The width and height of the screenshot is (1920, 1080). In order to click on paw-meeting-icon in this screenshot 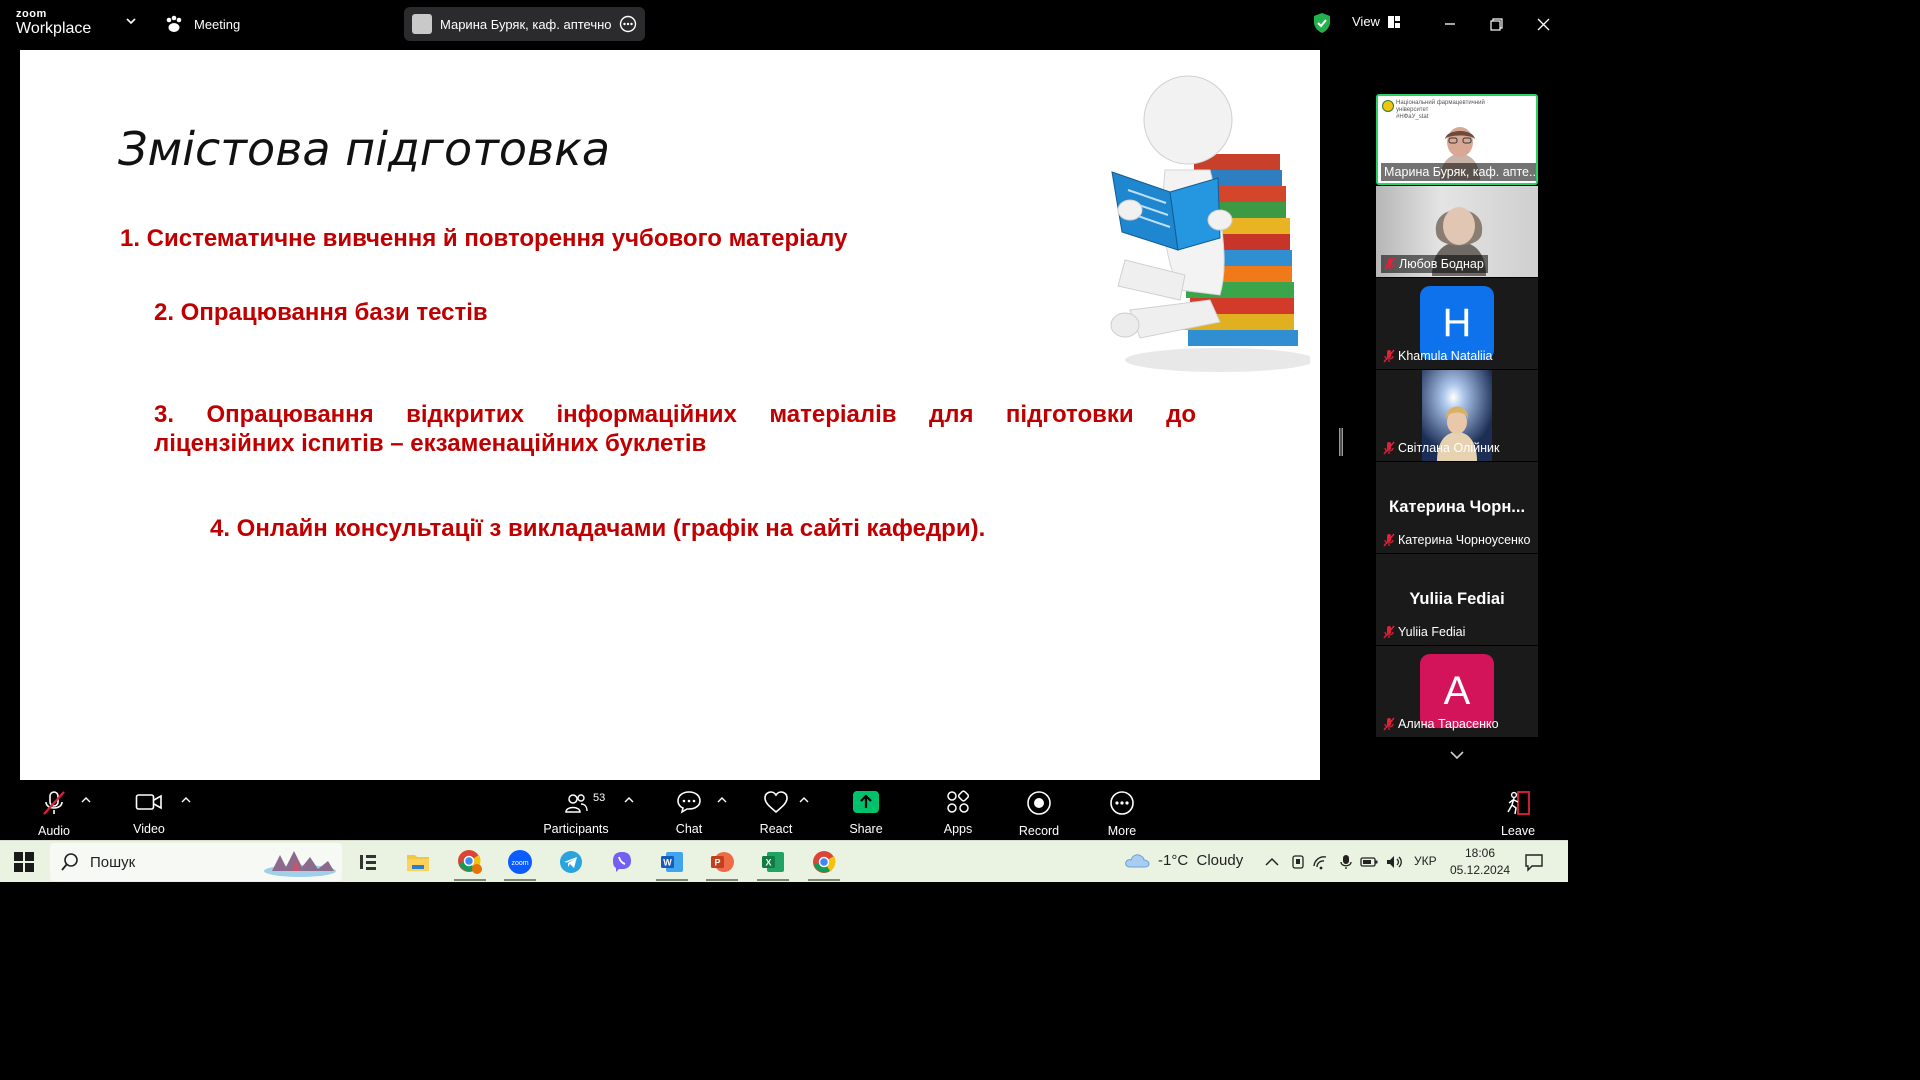, I will do `click(174, 23)`.